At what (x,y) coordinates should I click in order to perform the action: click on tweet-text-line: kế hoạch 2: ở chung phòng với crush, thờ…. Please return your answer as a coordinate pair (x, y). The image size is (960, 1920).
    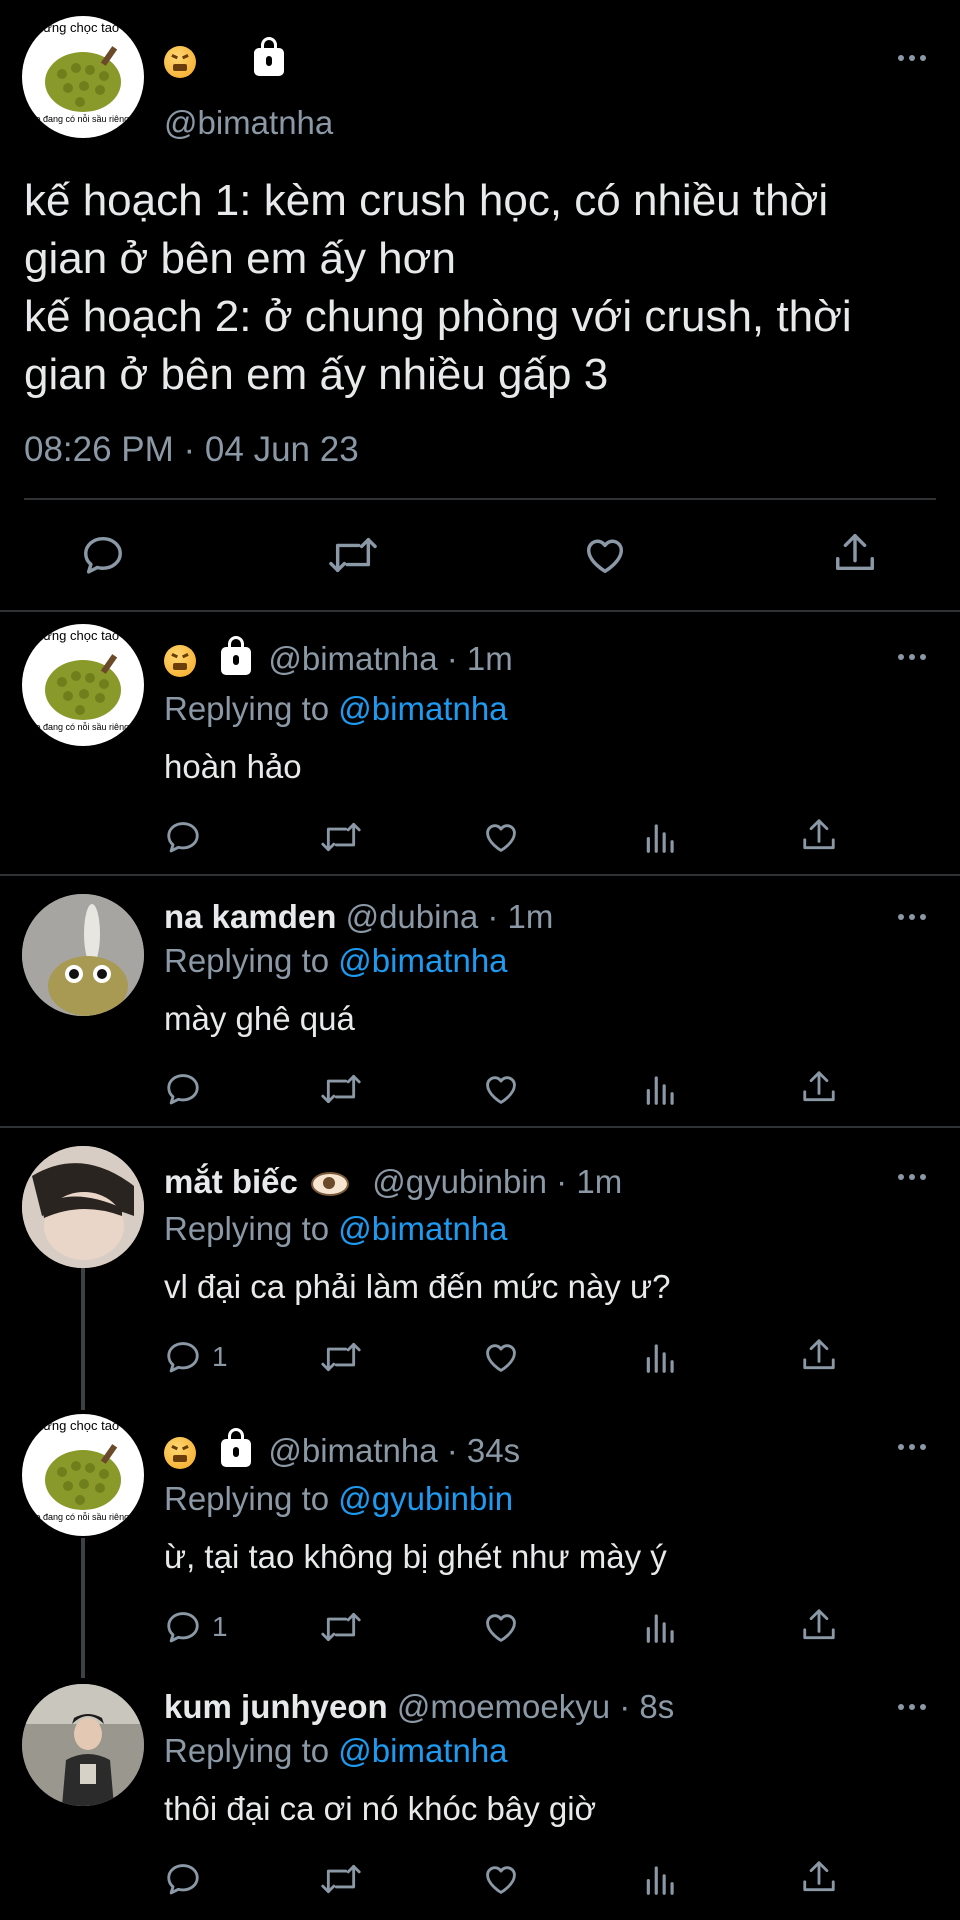
    Looking at the image, I should click on (438, 316).